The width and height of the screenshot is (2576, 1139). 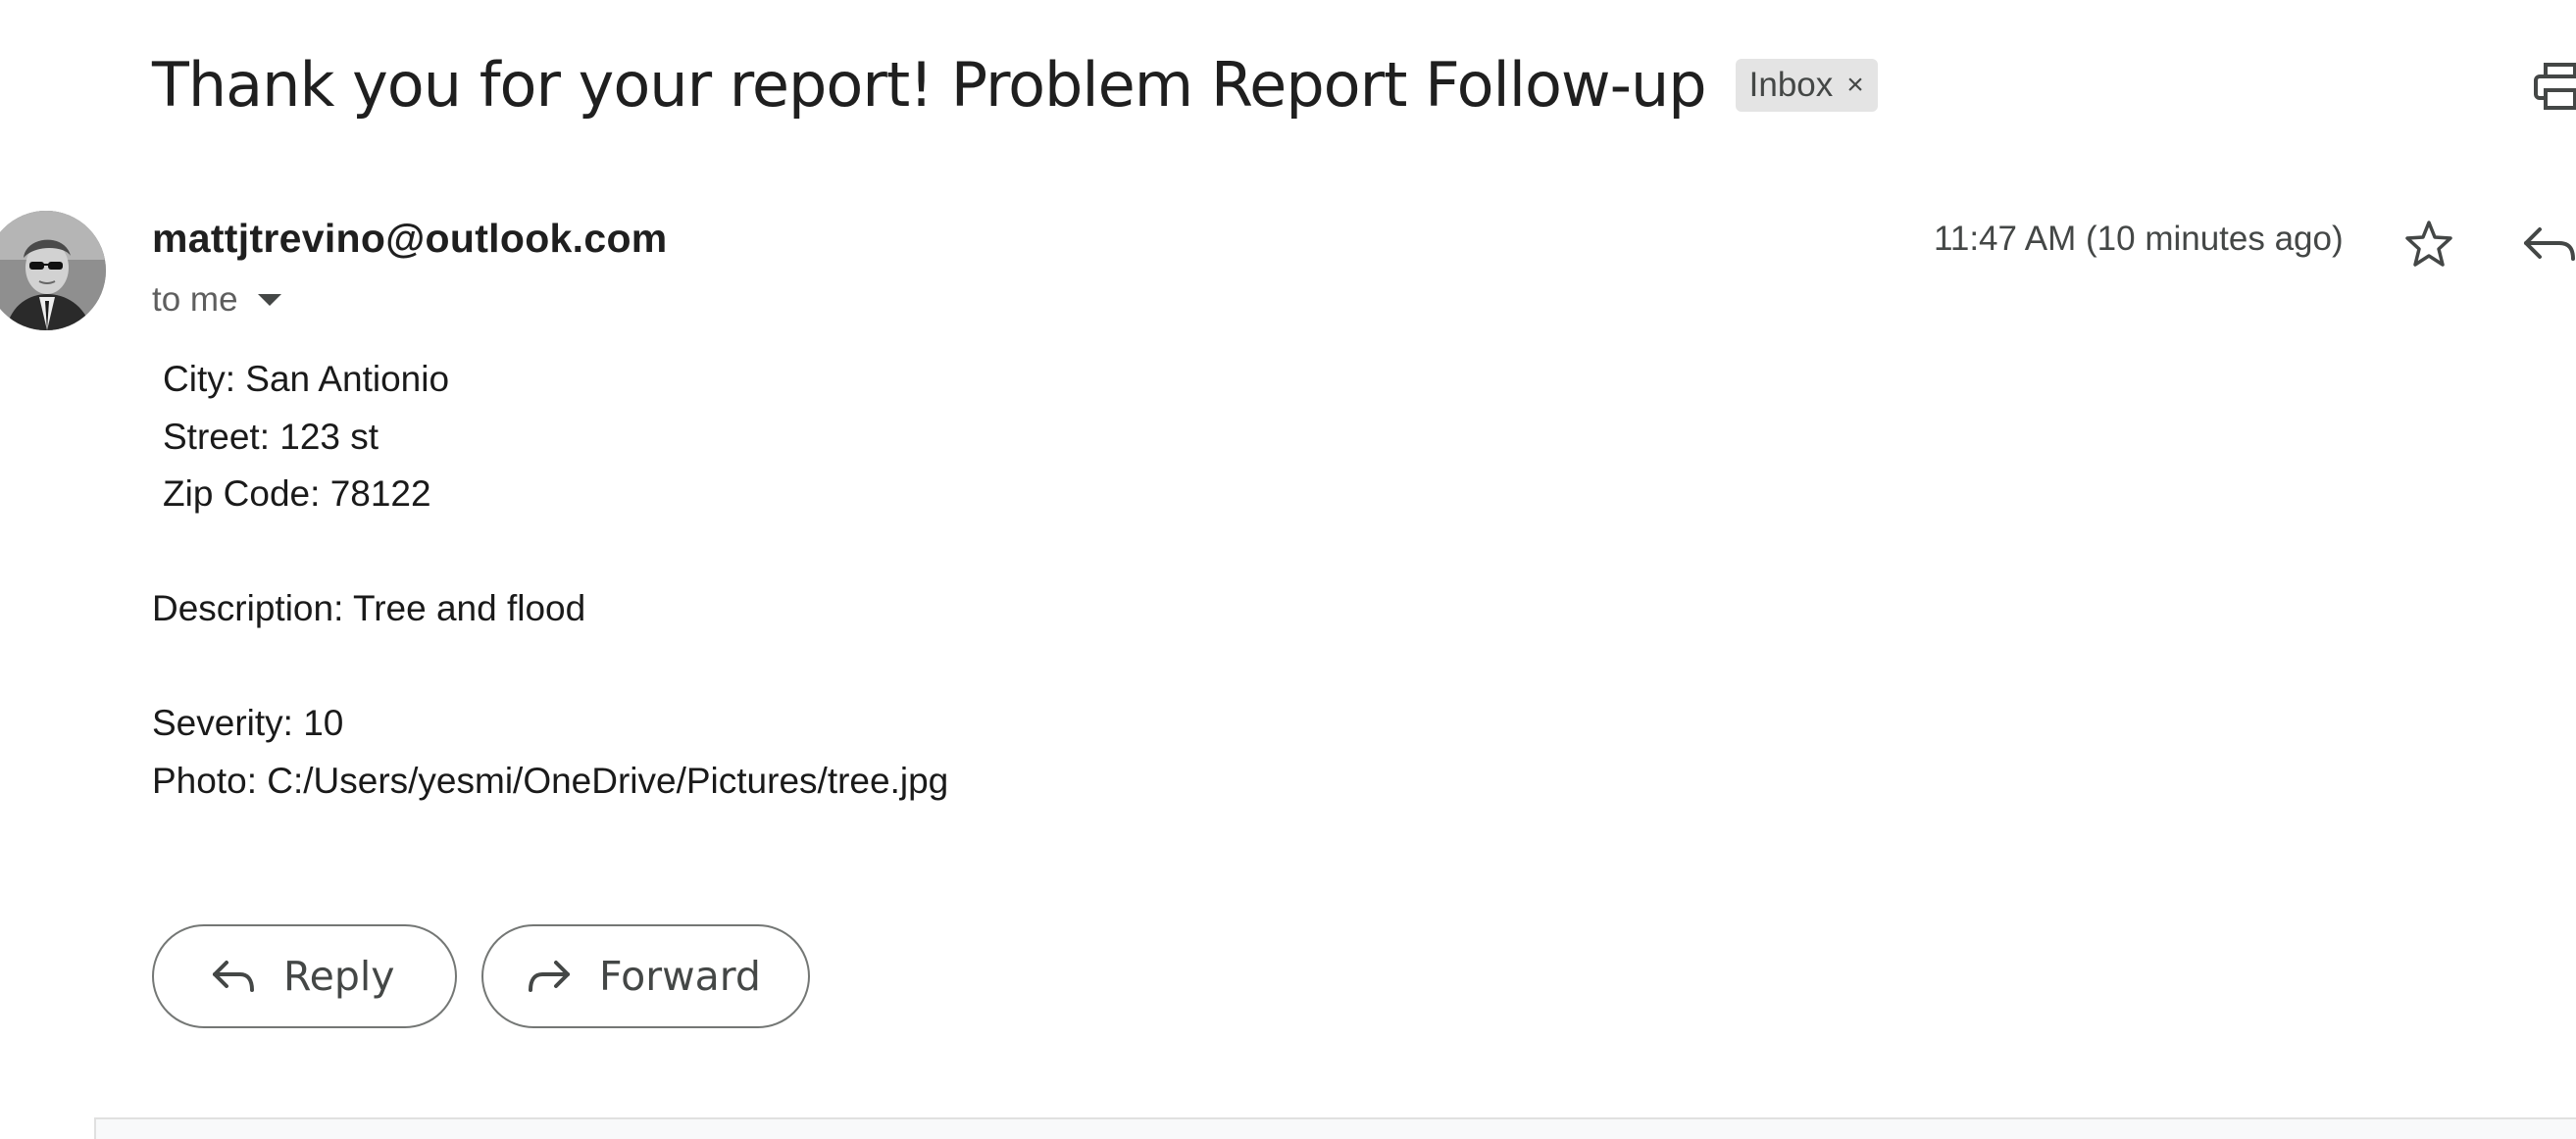 I want to click on body-severity: Severity: 10, so click(x=248, y=723).